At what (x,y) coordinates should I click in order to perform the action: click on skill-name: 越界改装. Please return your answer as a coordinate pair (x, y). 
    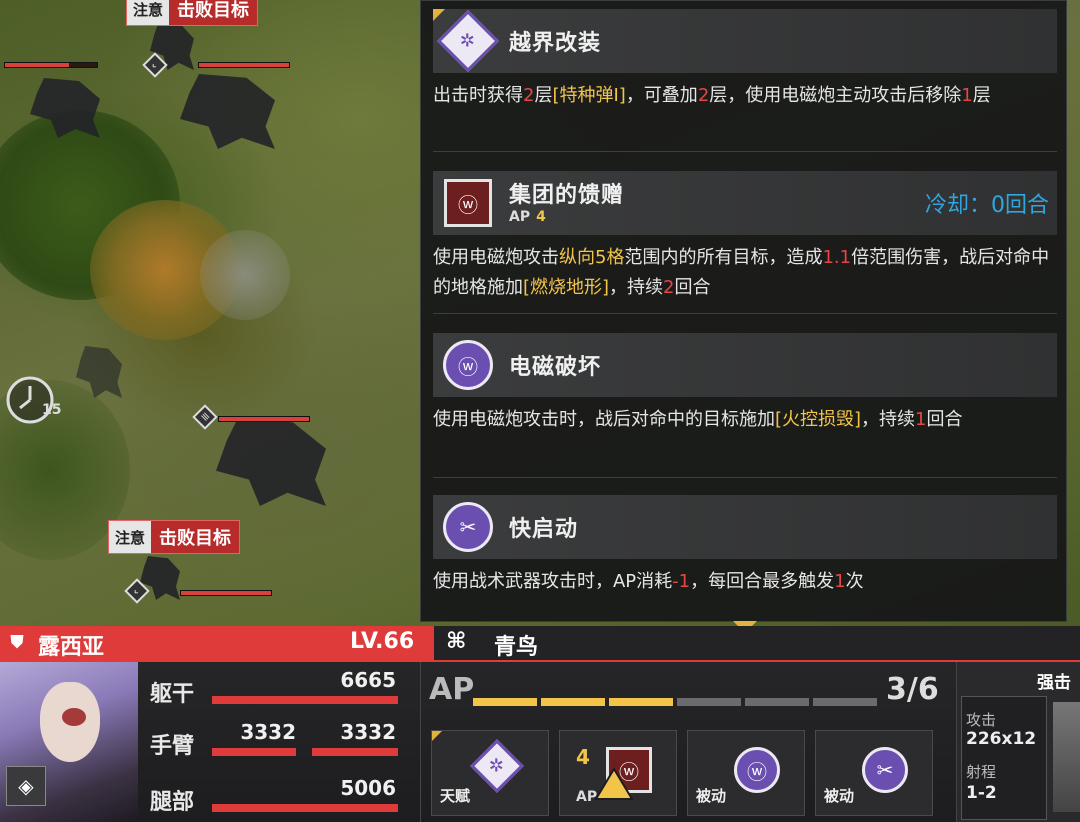
    Looking at the image, I should click on (555, 43).